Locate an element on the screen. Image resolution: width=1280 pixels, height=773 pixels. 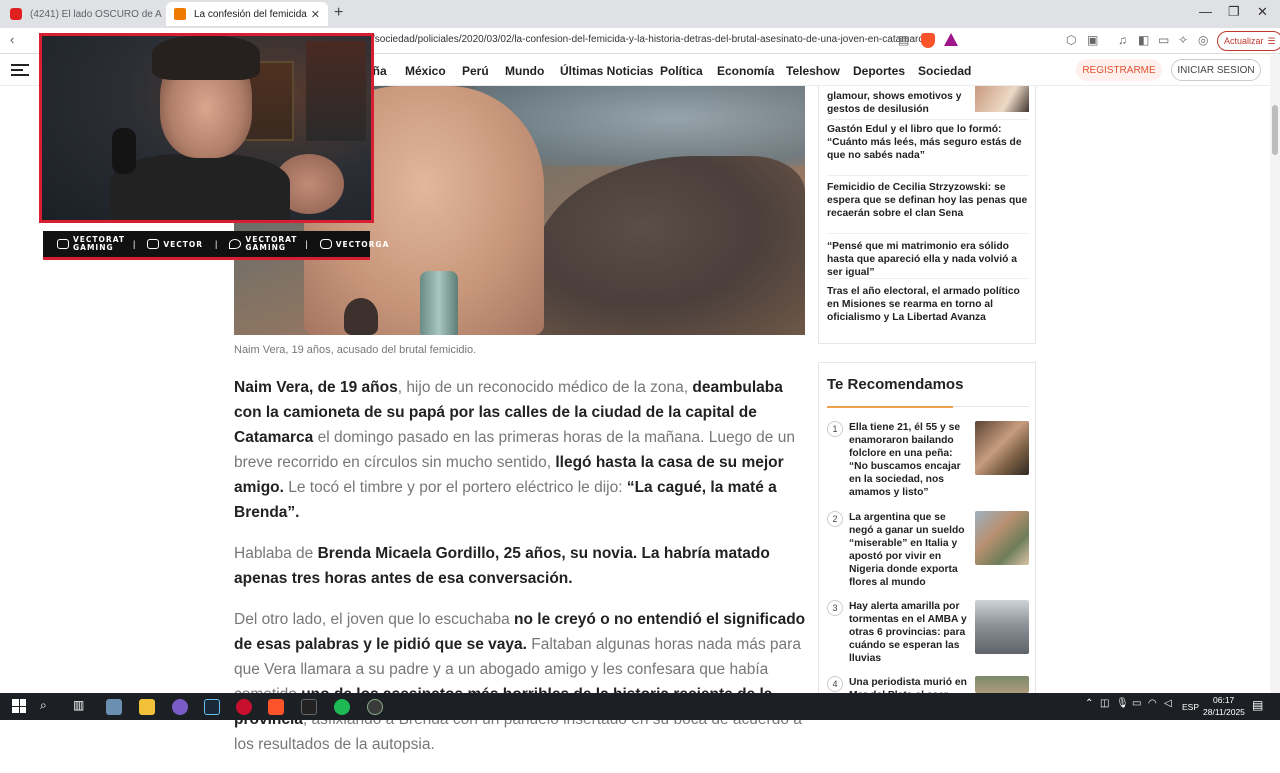
network-icon: ◫ is located at coordinates (1104, 703).